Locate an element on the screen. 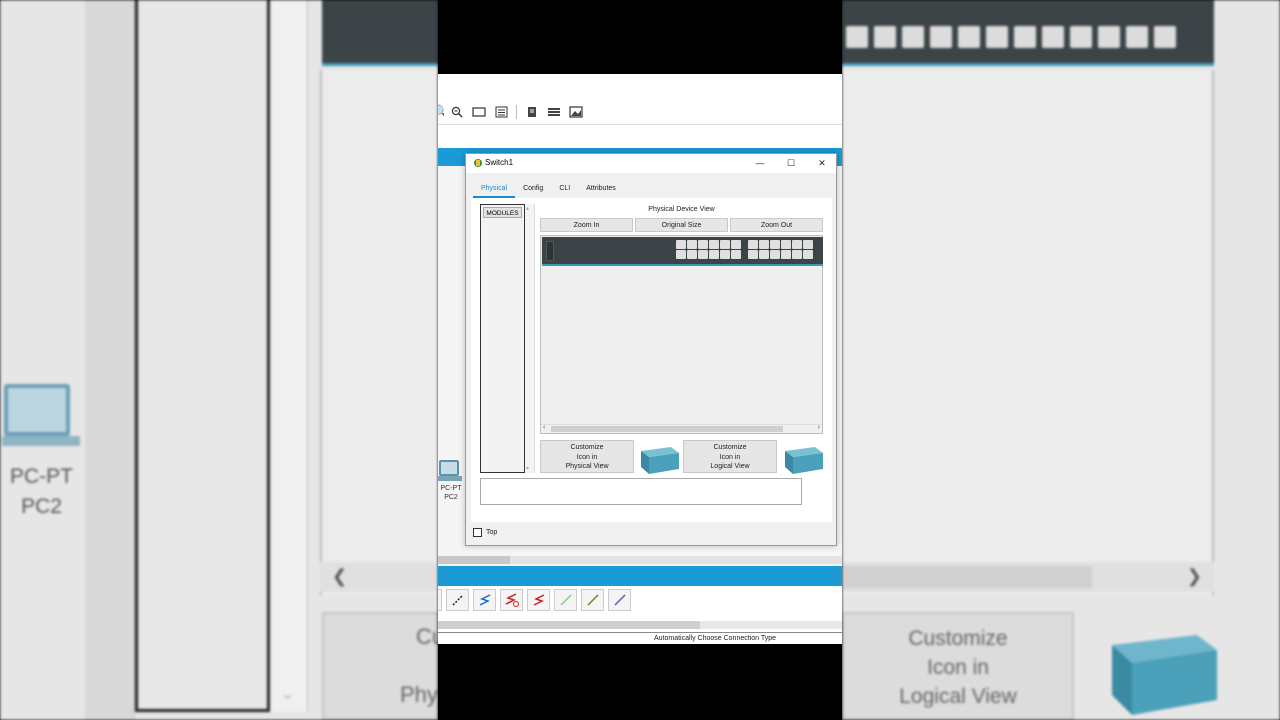 The height and width of the screenshot is (720, 1280). customize-physical-button: Customize Icon in Physical View is located at coordinates (587, 456).